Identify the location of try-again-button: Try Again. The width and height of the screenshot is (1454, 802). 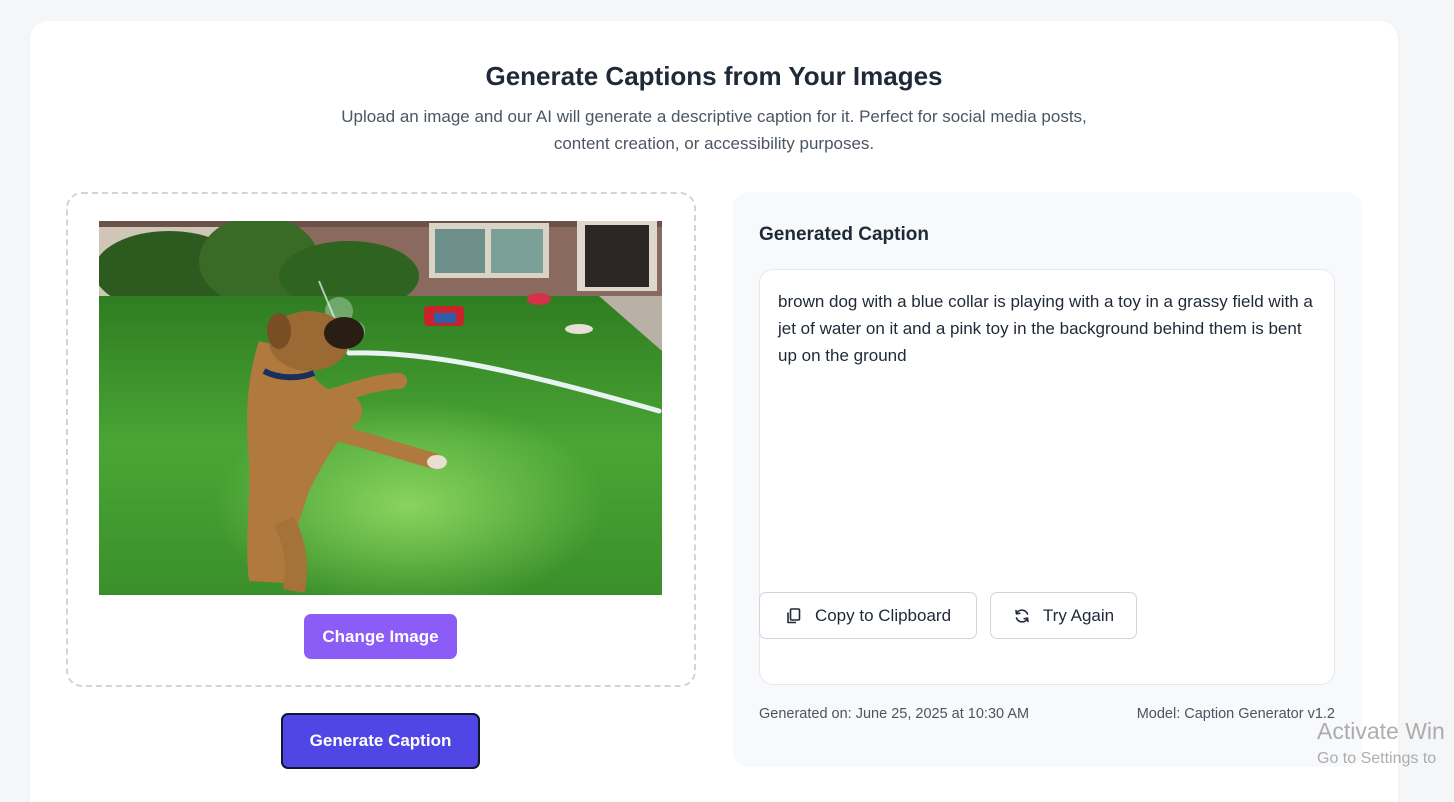
(1063, 615).